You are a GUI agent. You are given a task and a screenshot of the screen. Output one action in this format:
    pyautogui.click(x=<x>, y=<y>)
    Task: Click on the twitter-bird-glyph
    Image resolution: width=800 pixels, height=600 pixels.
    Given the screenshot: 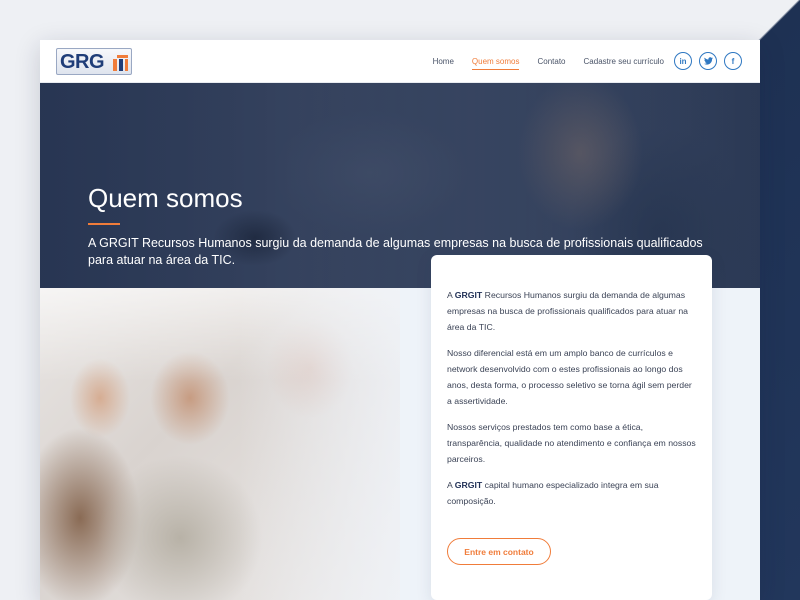 What is the action you would take?
    pyautogui.click(x=708, y=61)
    